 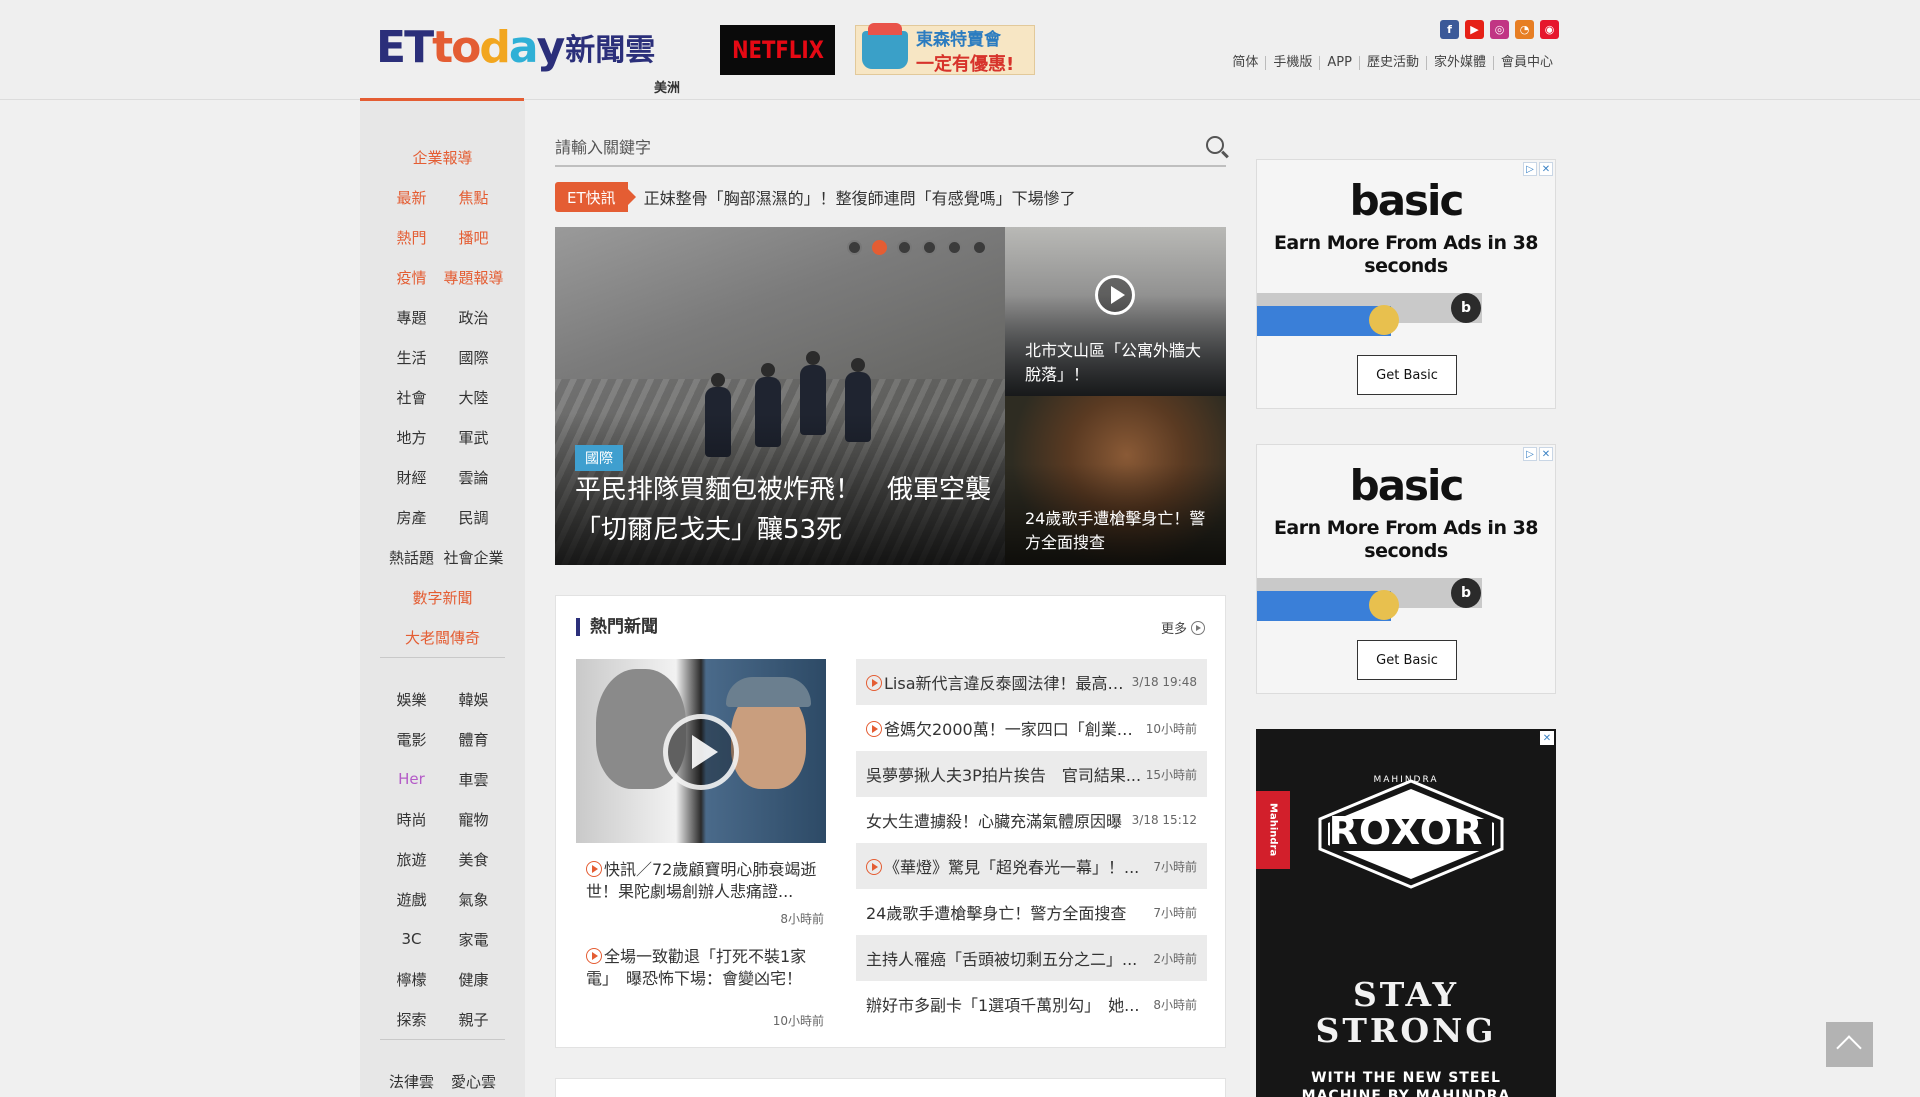 What do you see at coordinates (412, 779) in the screenshot?
I see `sidebar-item: Her` at bounding box center [412, 779].